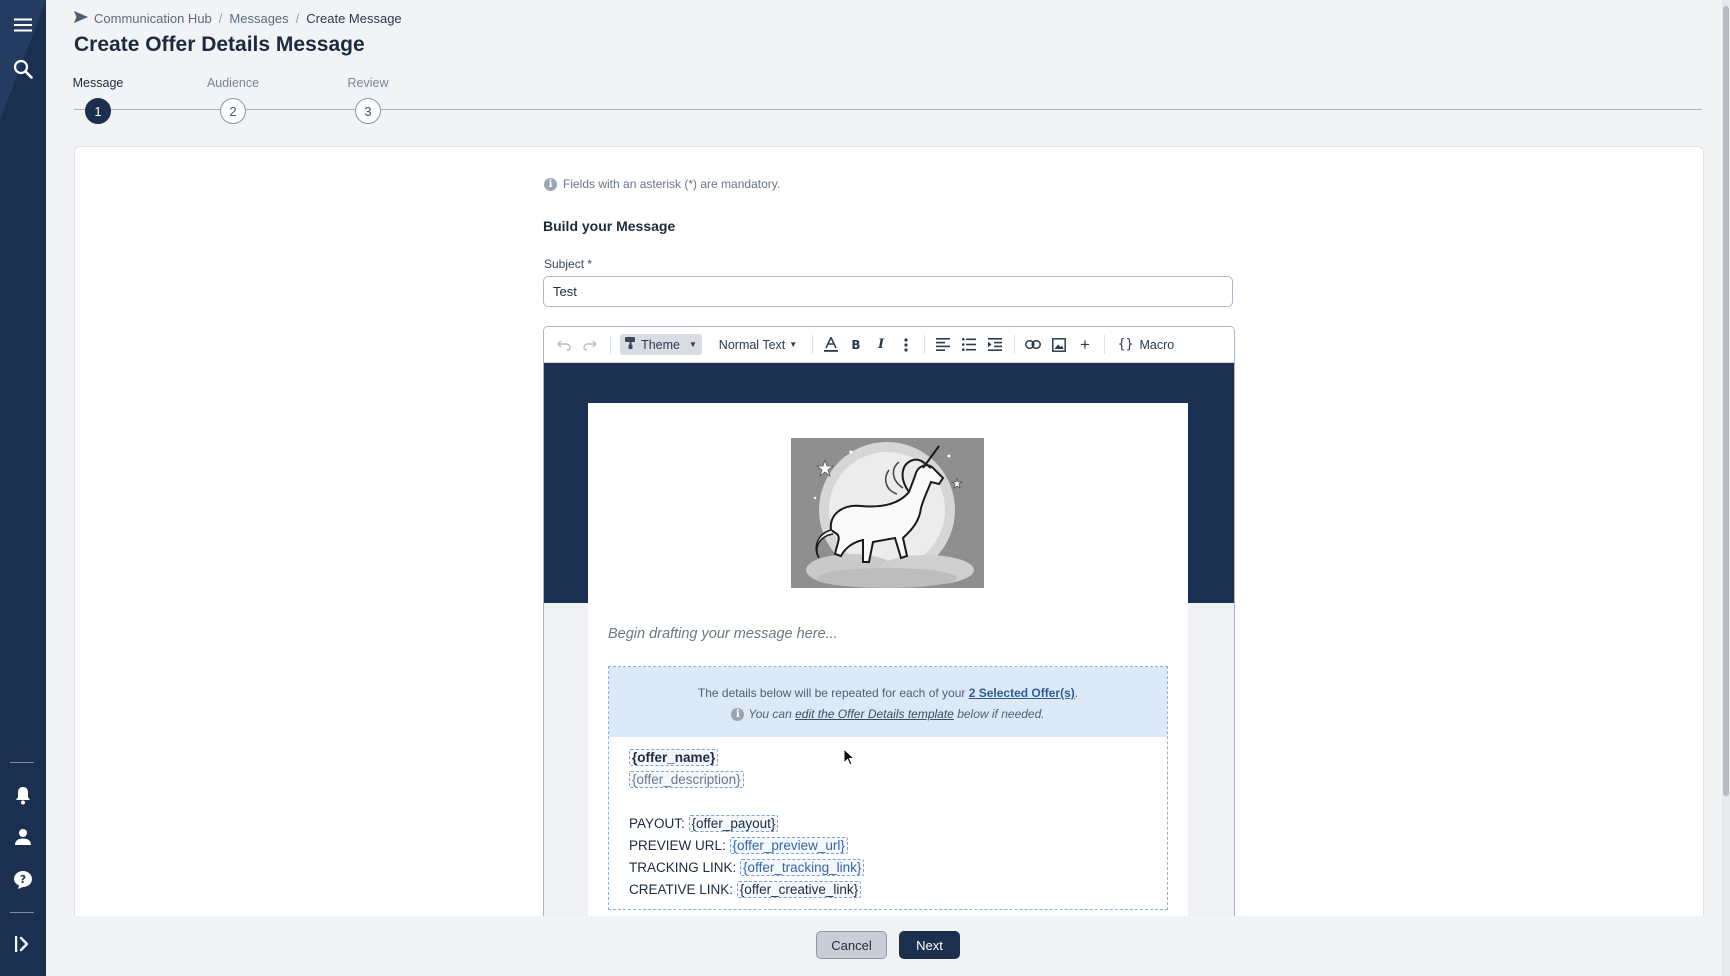 This screenshot has width=1730, height=976. I want to click on undo-icon, so click(564, 344).